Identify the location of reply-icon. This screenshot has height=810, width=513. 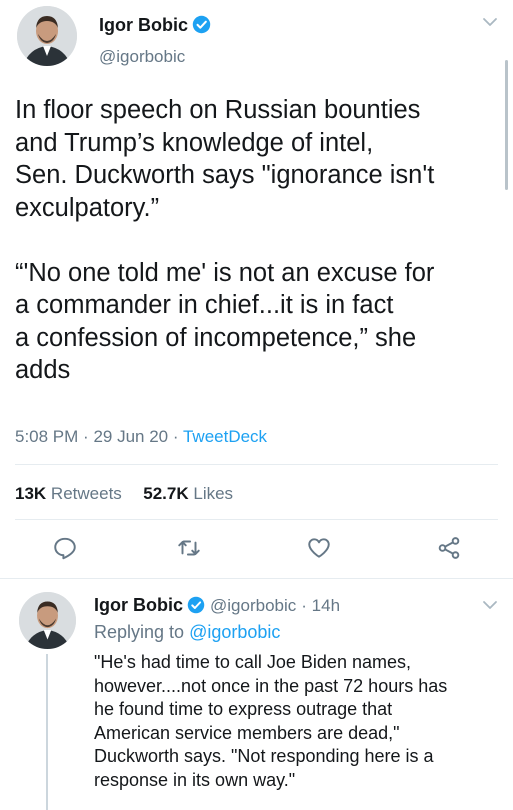
(65, 550).